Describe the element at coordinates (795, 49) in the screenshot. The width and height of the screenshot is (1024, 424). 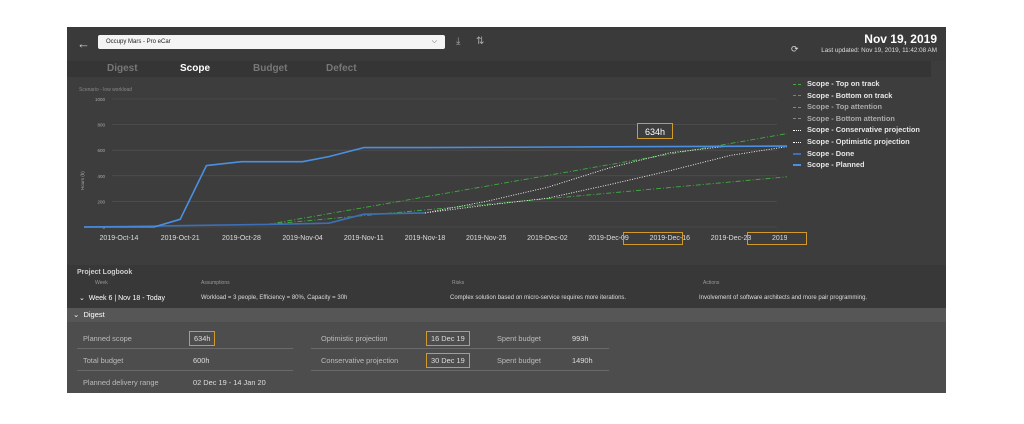
I see `refresh-icon: ⟳` at that location.